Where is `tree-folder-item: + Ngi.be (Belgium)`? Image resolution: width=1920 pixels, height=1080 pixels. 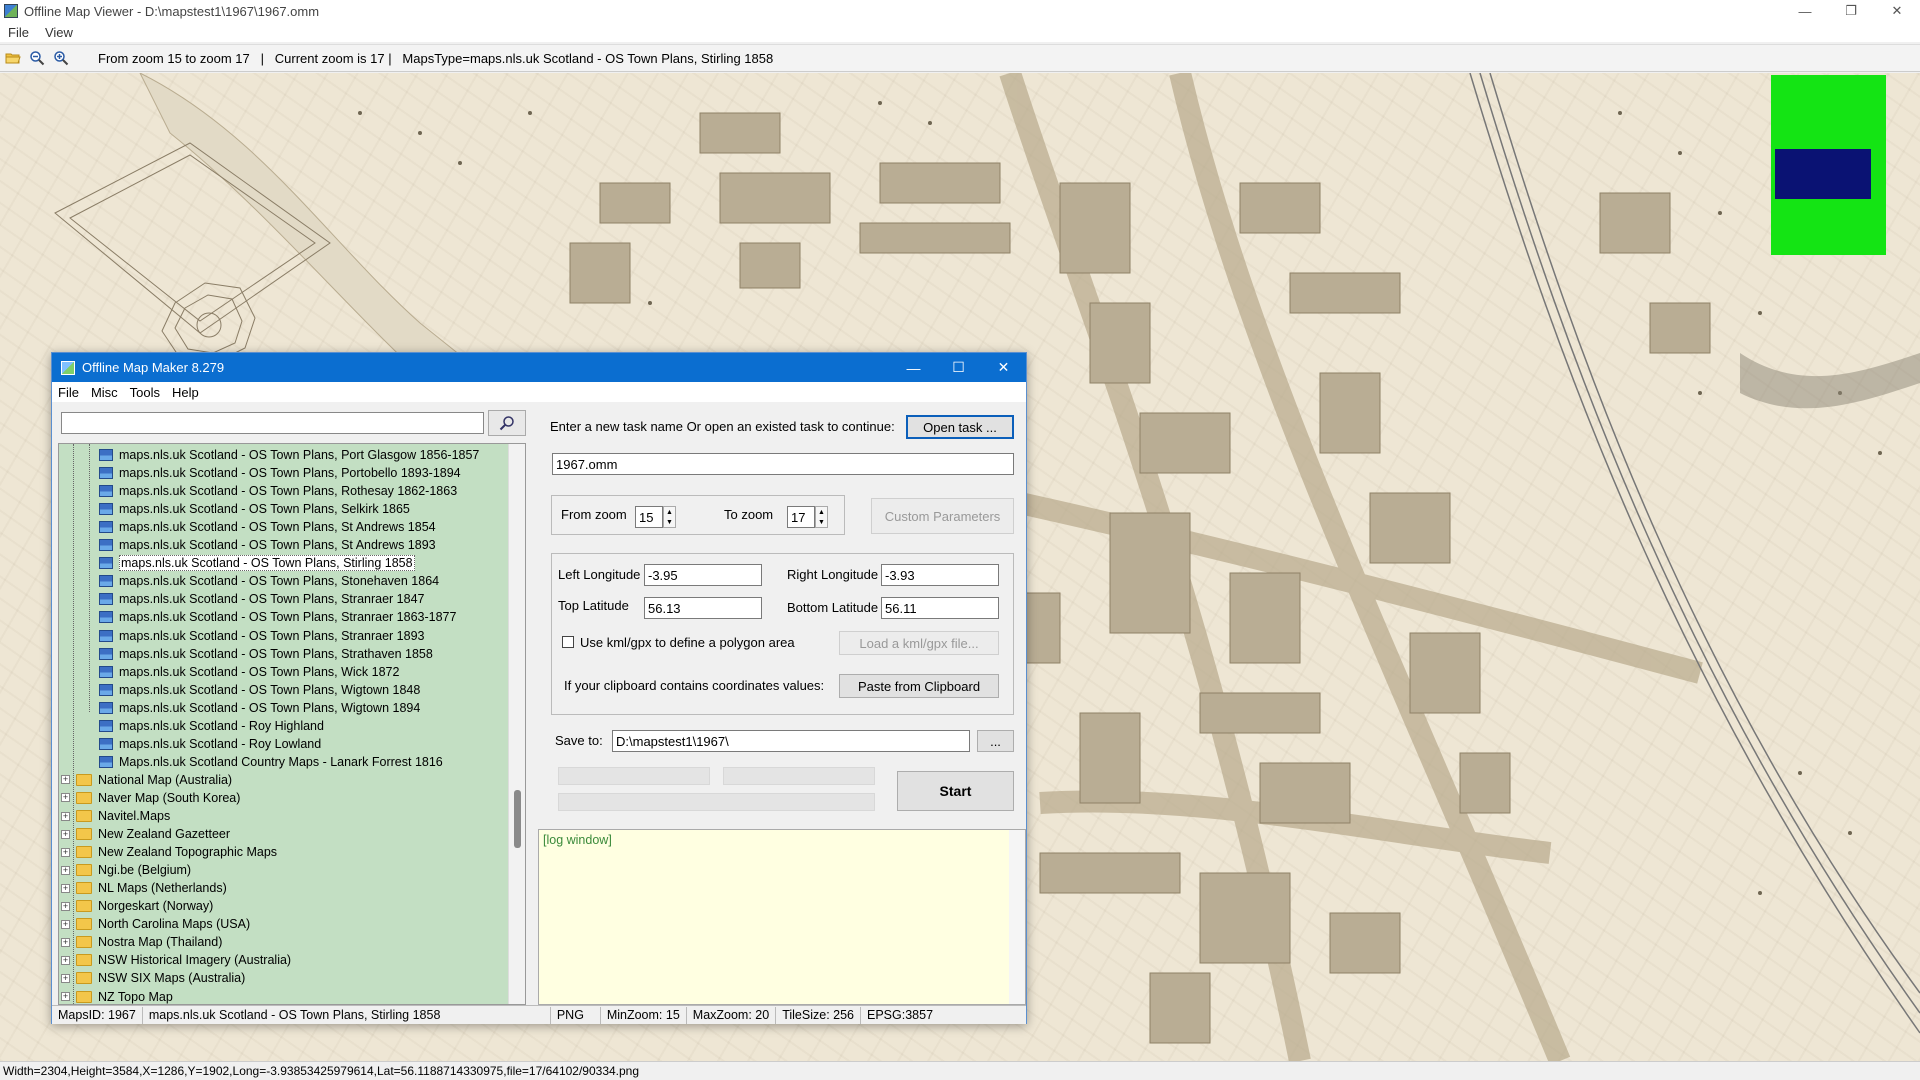
tree-folder-item: + Ngi.be (Belgium) is located at coordinates (126, 870).